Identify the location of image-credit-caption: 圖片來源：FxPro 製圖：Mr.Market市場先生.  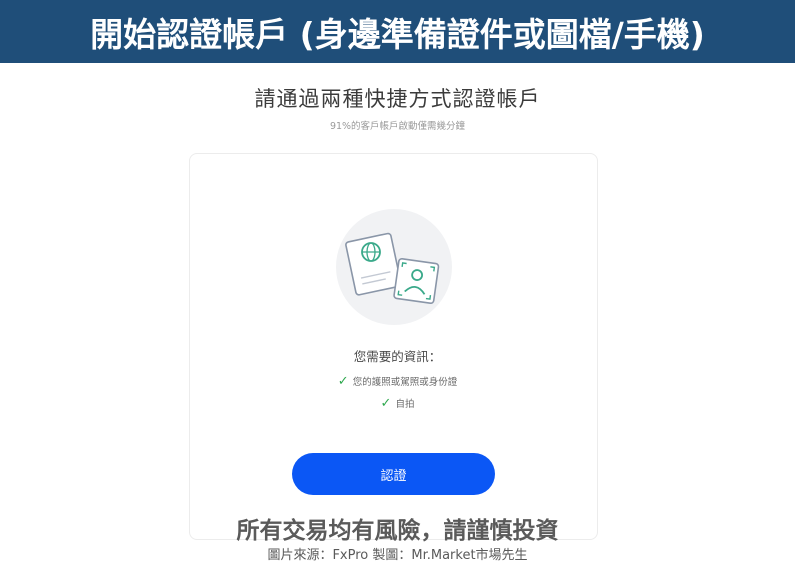
(397, 555).